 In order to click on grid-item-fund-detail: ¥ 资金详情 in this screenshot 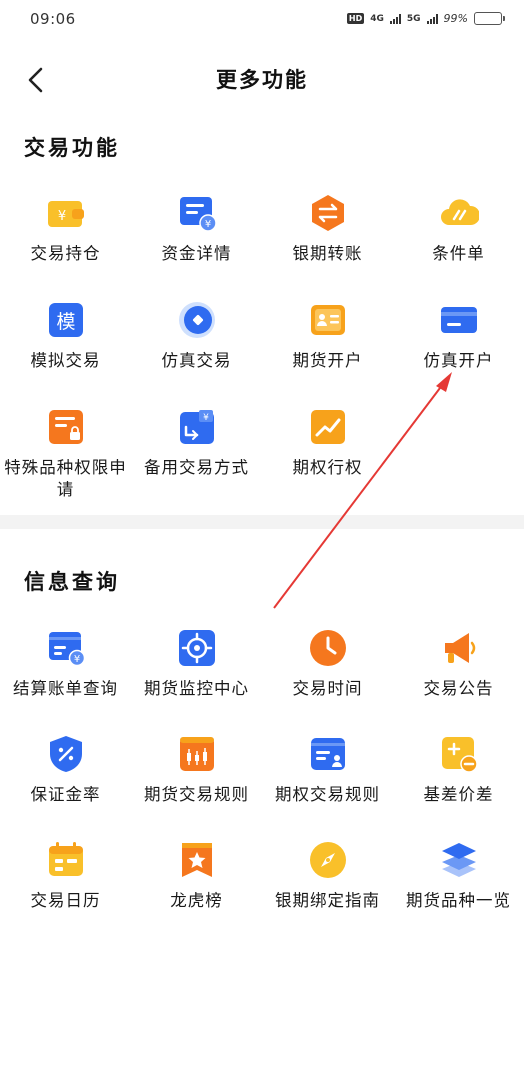, I will do `click(196, 229)`.